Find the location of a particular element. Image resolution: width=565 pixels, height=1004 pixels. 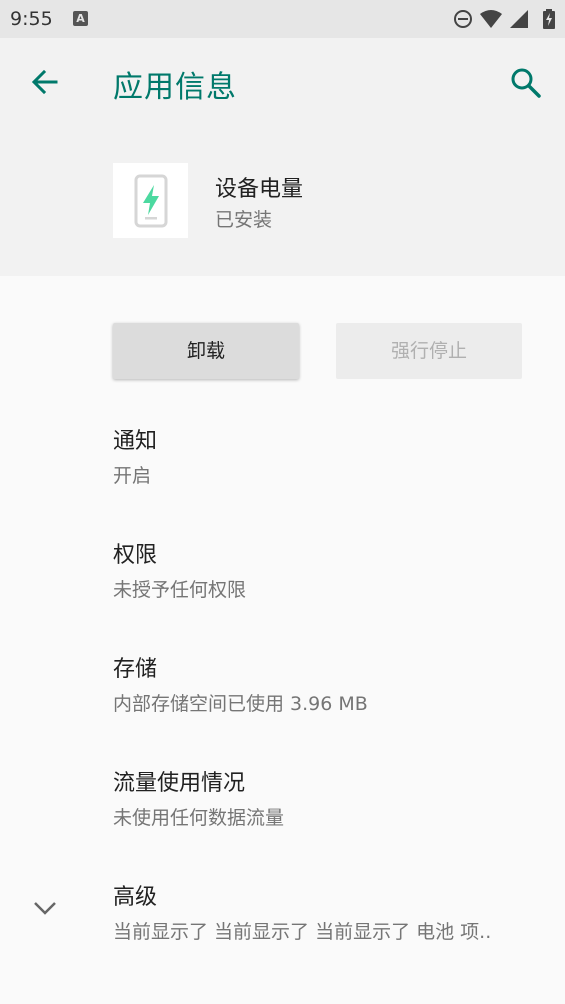

search-icon is located at coordinates (526, 83).